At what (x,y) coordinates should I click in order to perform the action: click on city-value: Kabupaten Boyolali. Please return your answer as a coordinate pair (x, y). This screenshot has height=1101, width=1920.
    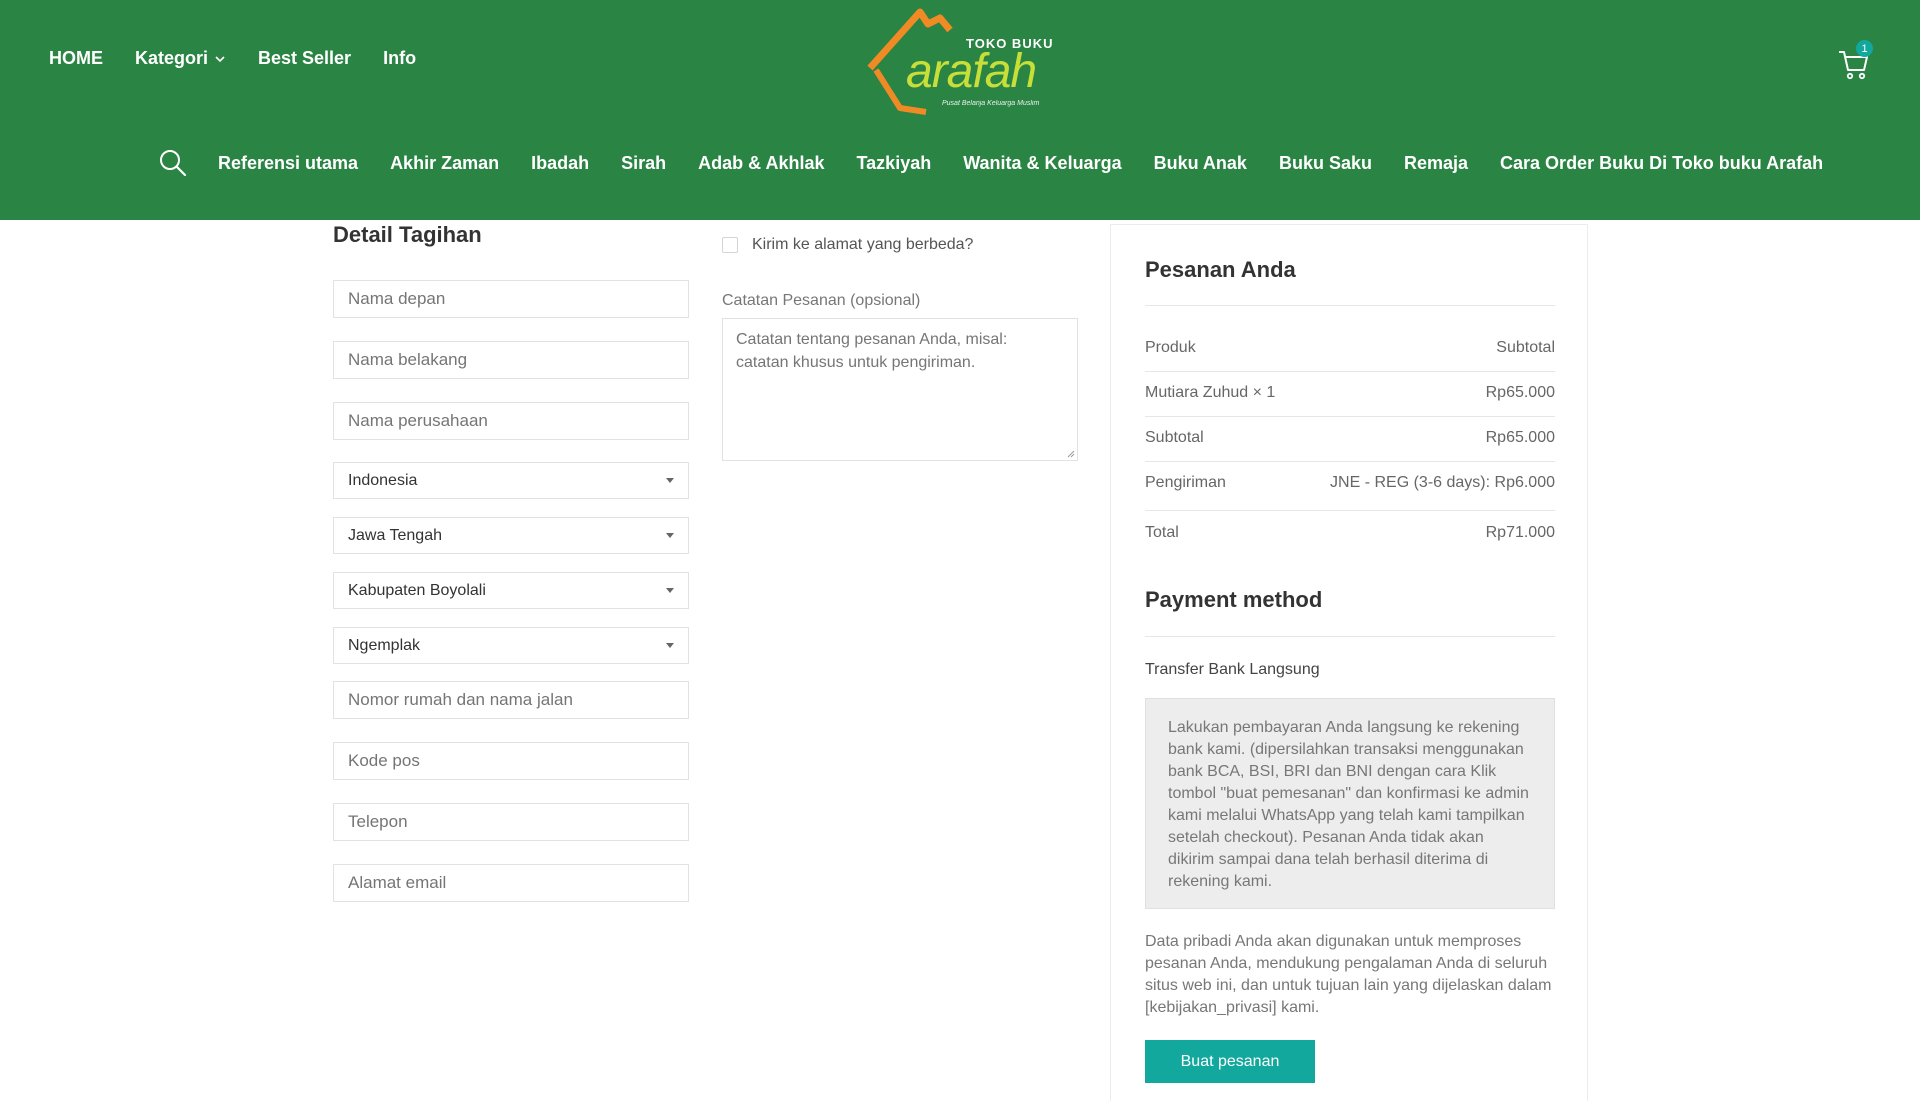
    Looking at the image, I should click on (417, 590).